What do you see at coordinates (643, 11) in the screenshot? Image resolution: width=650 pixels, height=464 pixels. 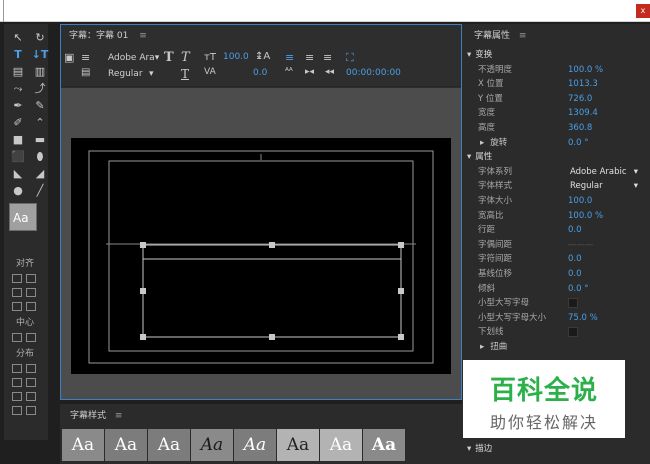 I see `close-button: x` at bounding box center [643, 11].